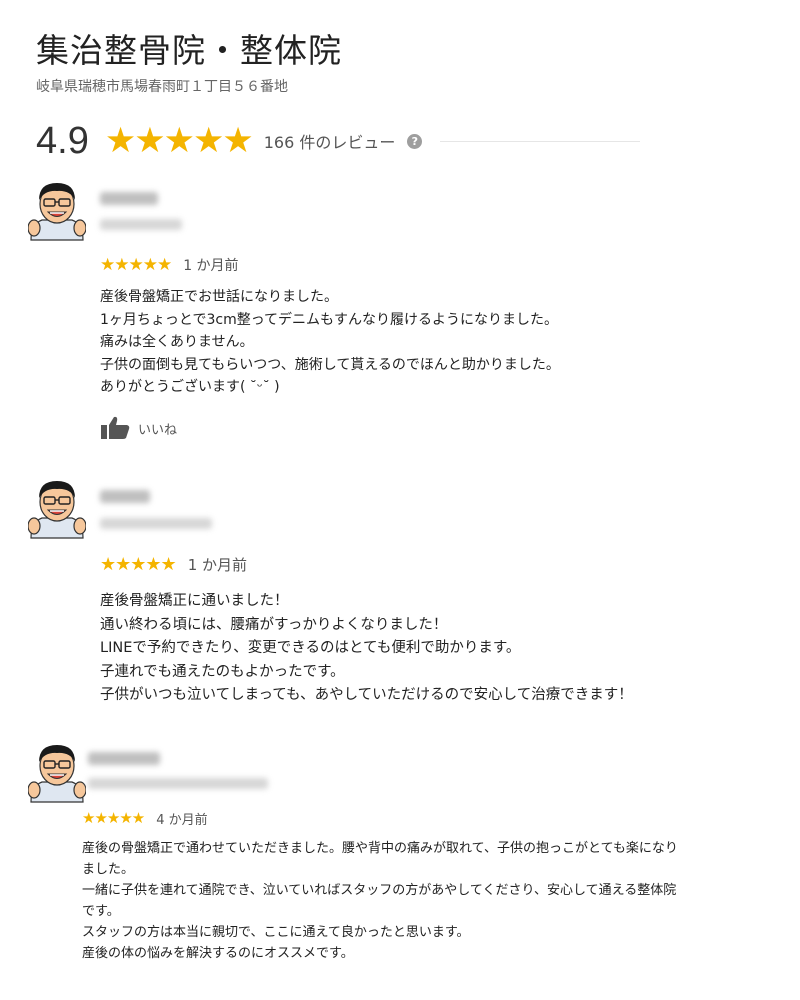 The height and width of the screenshot is (1000, 800). Describe the element at coordinates (62, 140) in the screenshot. I see `rating-score: 4.9` at that location.